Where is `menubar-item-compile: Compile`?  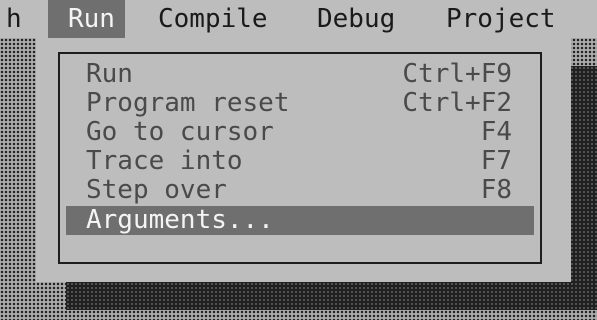
menubar-item-compile: Compile is located at coordinates (213, 19).